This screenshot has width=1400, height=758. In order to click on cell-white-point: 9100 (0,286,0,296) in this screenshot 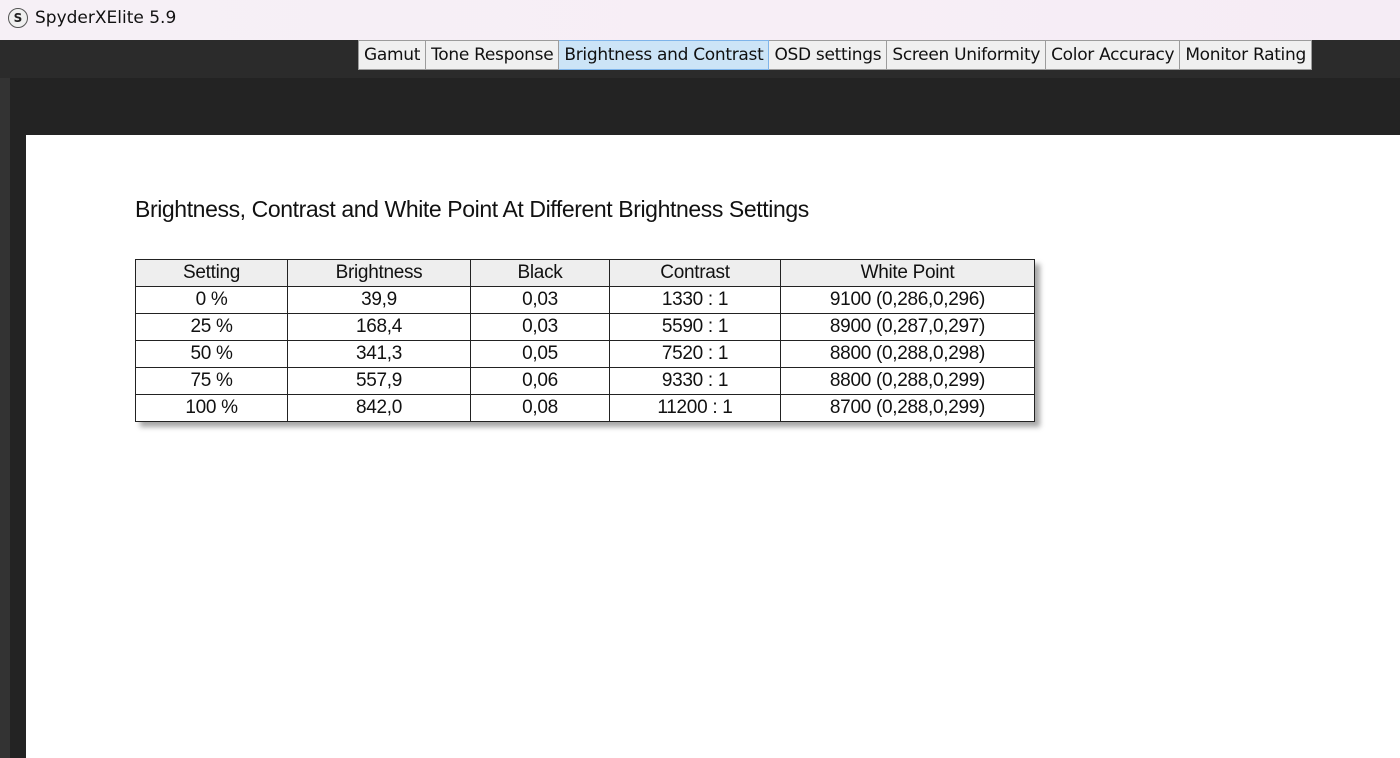, I will do `click(907, 300)`.